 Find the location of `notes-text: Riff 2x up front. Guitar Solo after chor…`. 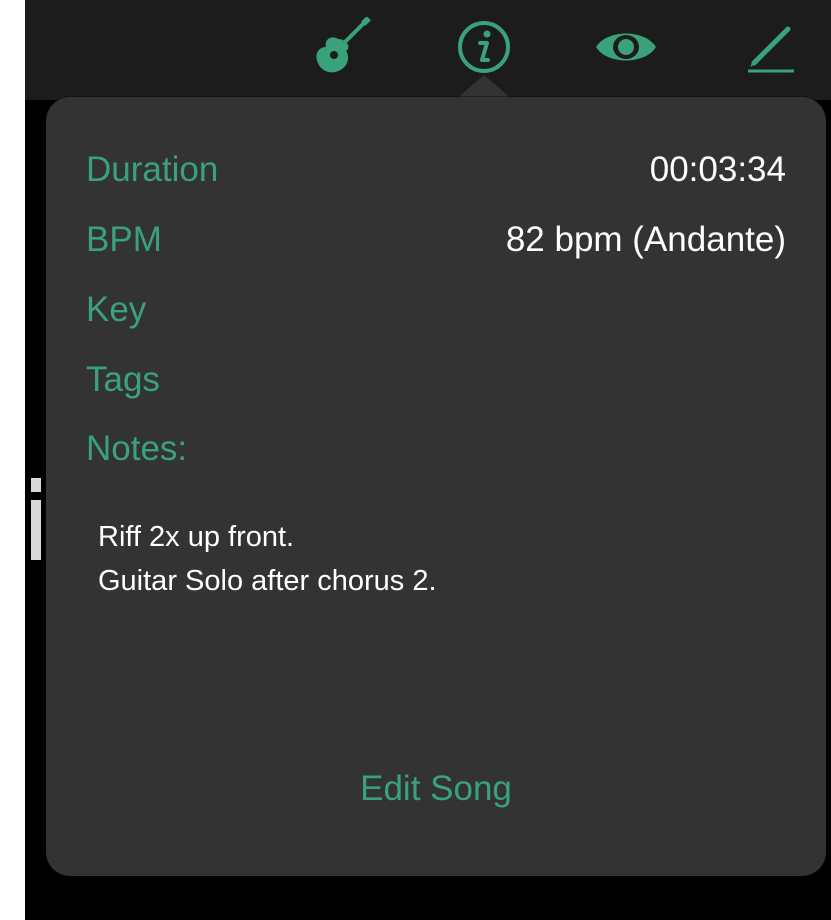

notes-text: Riff 2x up front. Guitar Solo after chor… is located at coordinates (438, 559).